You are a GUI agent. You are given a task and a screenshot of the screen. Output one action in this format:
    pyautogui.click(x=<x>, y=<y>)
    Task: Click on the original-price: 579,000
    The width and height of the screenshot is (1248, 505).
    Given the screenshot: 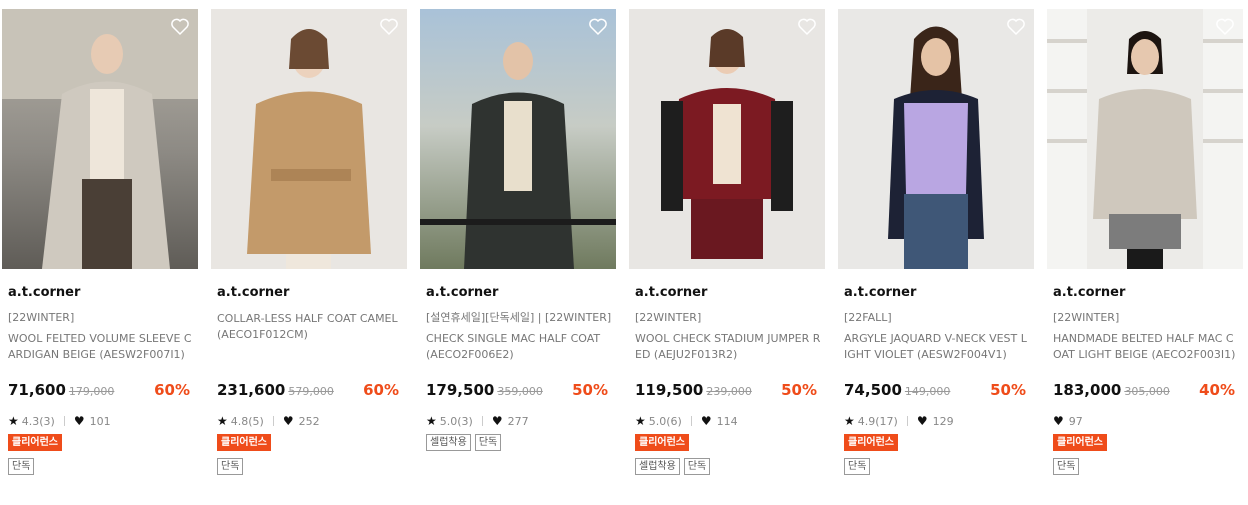 What is the action you would take?
    pyautogui.click(x=311, y=391)
    